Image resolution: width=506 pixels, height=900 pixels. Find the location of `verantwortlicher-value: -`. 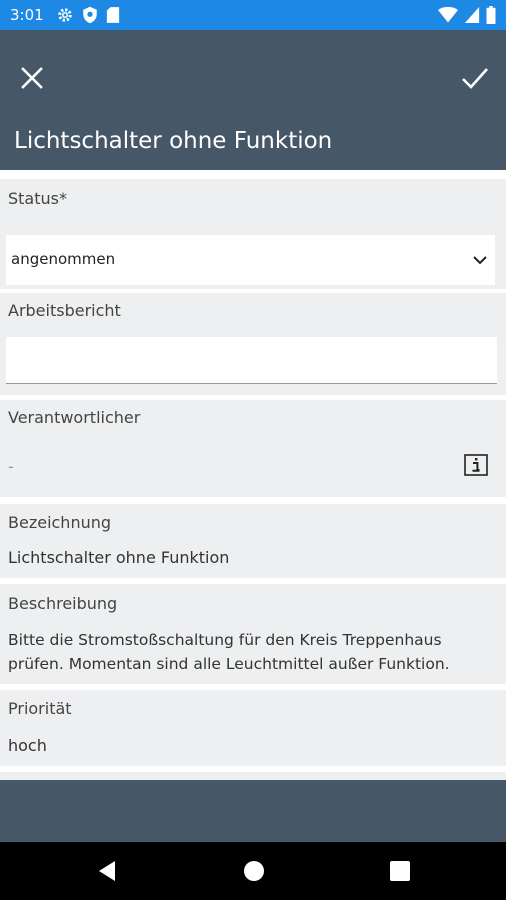

verantwortlicher-value: - is located at coordinates (11, 466).